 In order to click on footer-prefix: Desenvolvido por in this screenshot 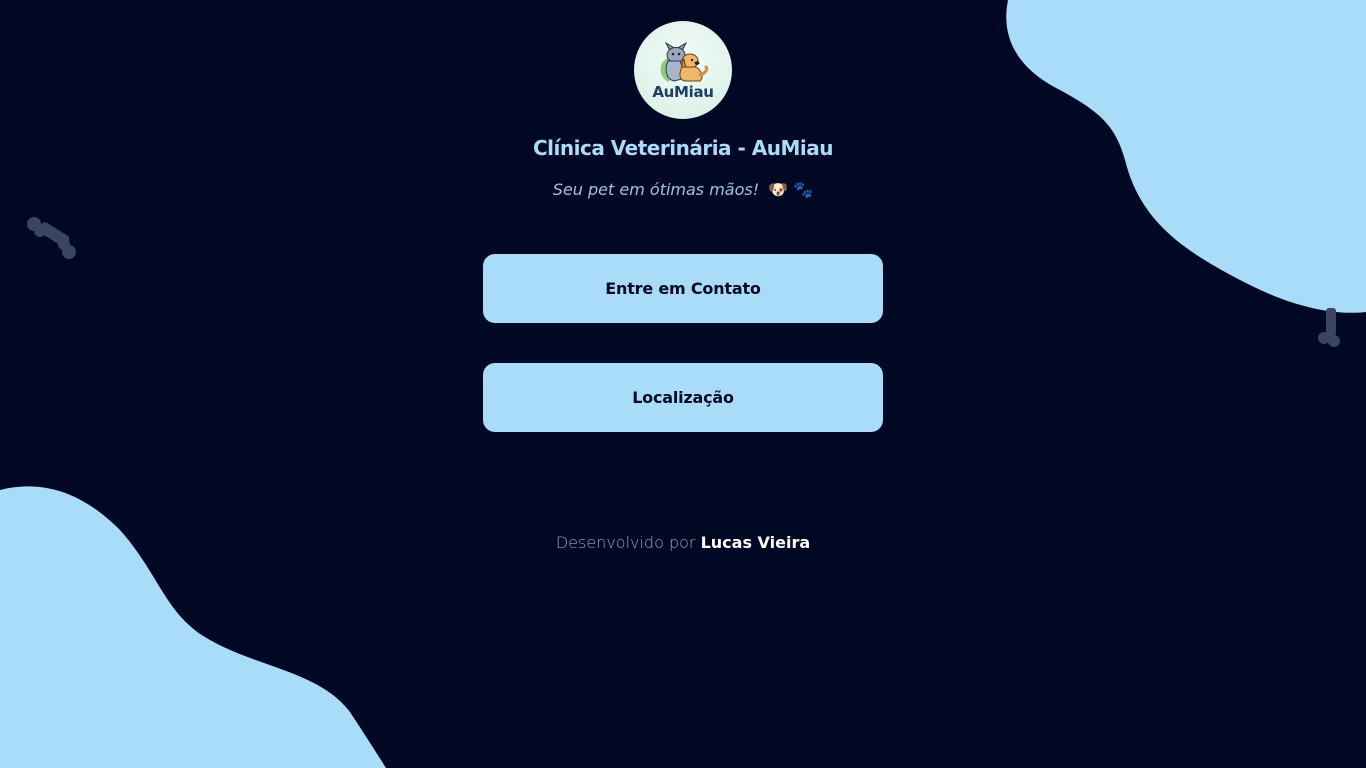, I will do `click(625, 542)`.